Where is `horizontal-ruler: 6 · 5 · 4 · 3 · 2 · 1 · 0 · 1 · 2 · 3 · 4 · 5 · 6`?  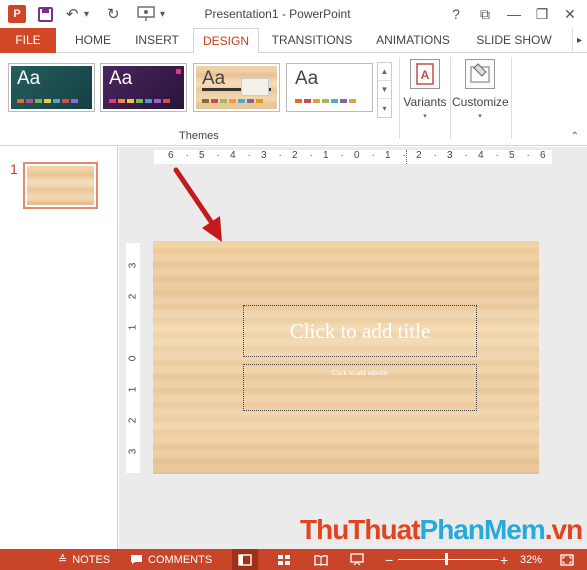 horizontal-ruler: 6 · 5 · 4 · 3 · 2 · 1 · 0 · 1 · 2 · 3 · 4 · 5 · 6 is located at coordinates (353, 157).